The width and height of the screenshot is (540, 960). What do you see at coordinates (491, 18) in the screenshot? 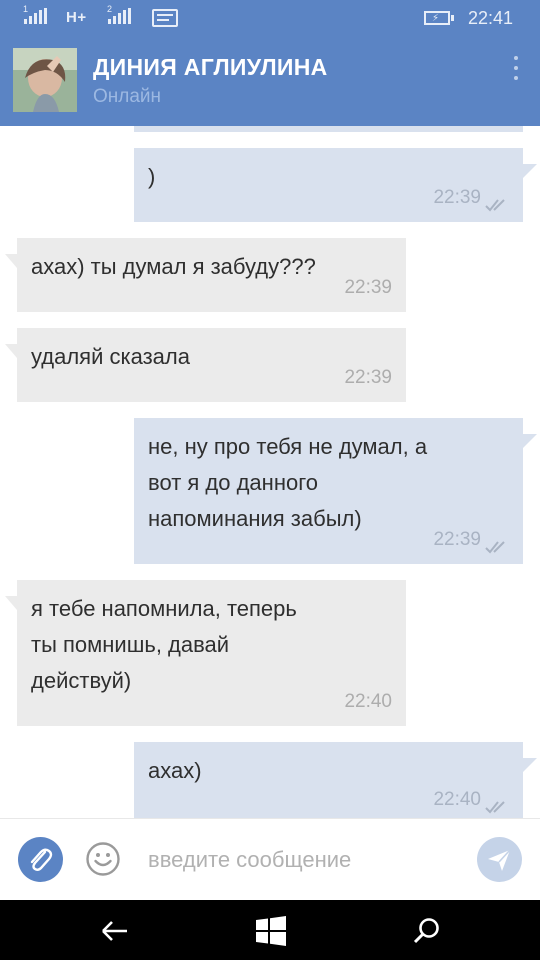
I see `status-time: 22:41` at bounding box center [491, 18].